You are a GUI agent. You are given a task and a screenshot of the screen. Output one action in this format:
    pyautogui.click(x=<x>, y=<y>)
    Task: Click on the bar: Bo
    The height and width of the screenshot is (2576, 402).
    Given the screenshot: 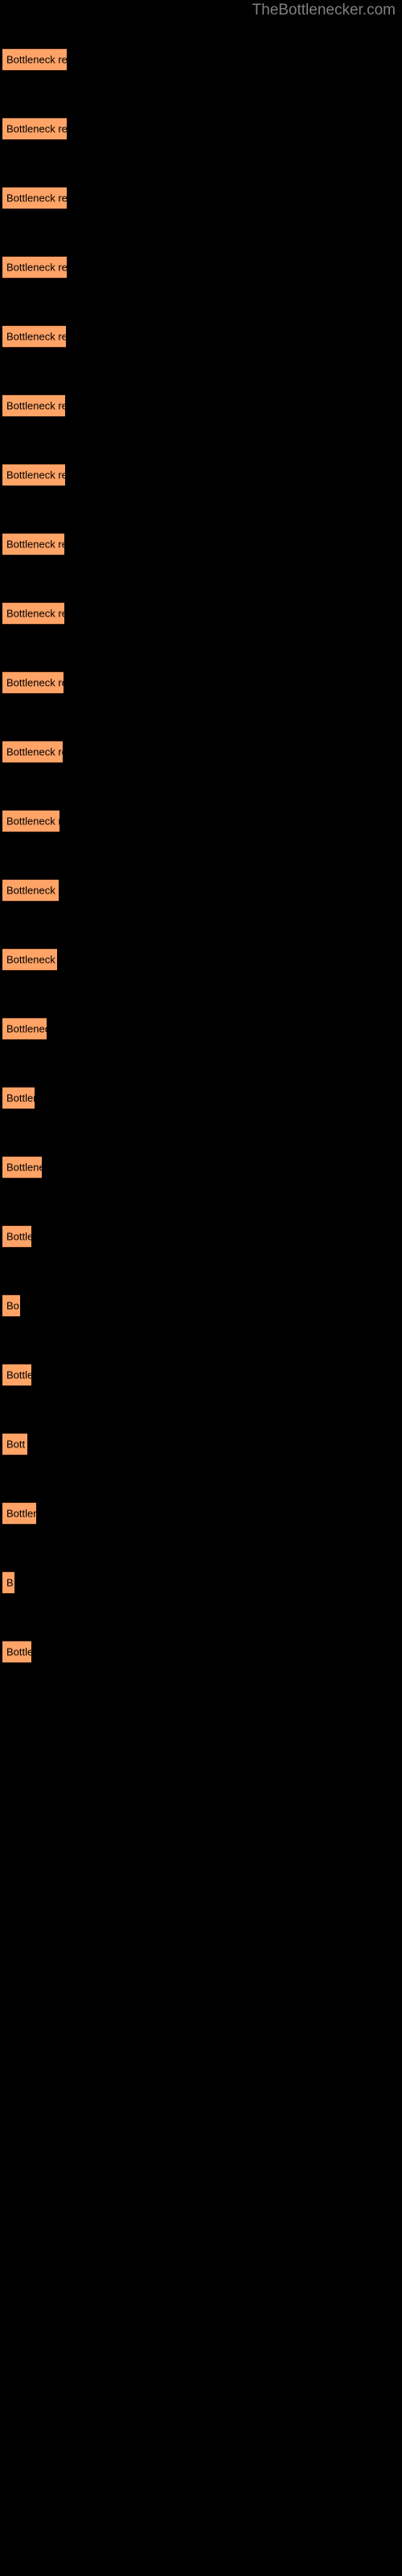 What is the action you would take?
    pyautogui.click(x=11, y=1305)
    